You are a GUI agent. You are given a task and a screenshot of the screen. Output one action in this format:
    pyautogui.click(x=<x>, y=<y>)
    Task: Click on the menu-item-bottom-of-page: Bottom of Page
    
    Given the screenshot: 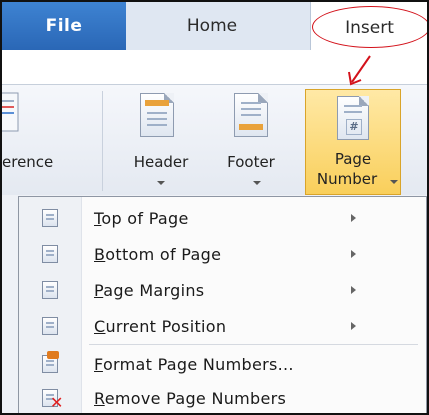 What is the action you would take?
    pyautogui.click(x=222, y=254)
    